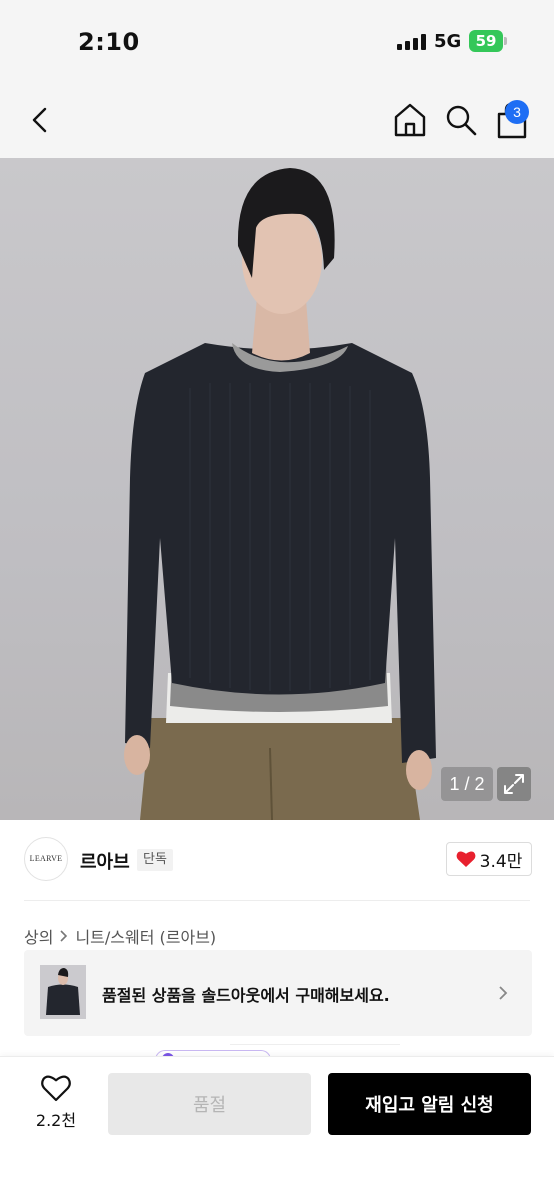  I want to click on battery-level: 59, so click(486, 41).